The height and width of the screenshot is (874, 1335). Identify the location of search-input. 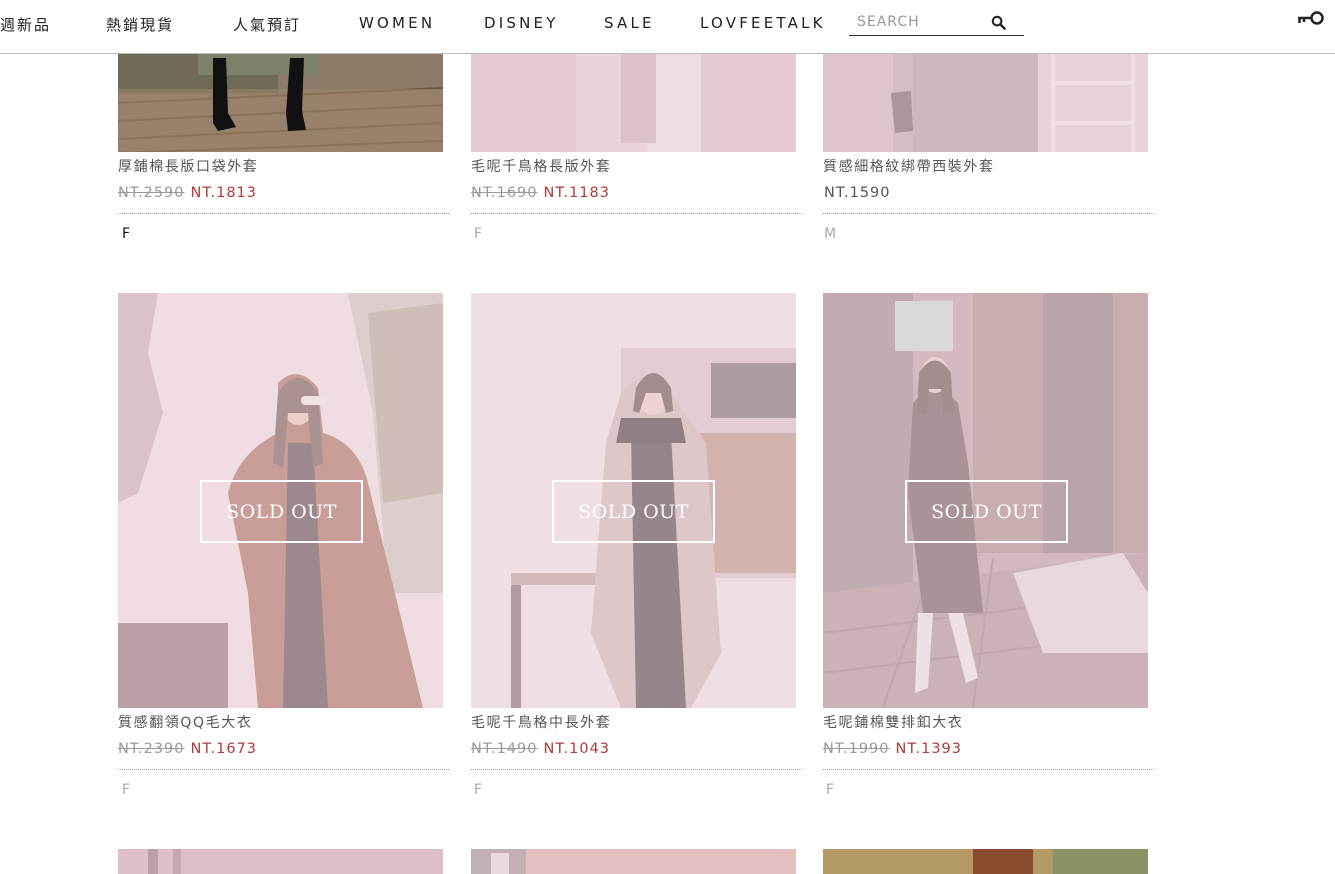
(922, 22).